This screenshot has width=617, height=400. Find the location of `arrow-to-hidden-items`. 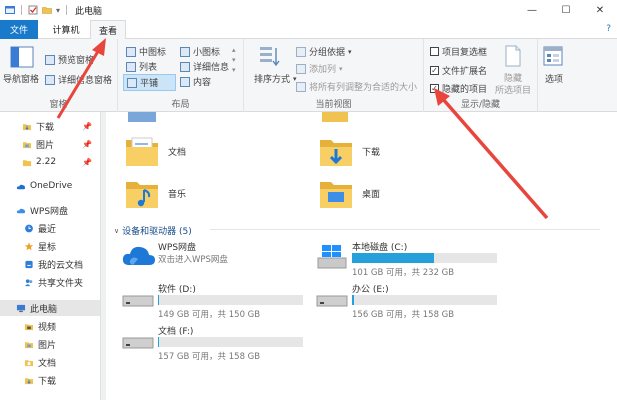

arrow-to-hidden-items is located at coordinates (491, 154).